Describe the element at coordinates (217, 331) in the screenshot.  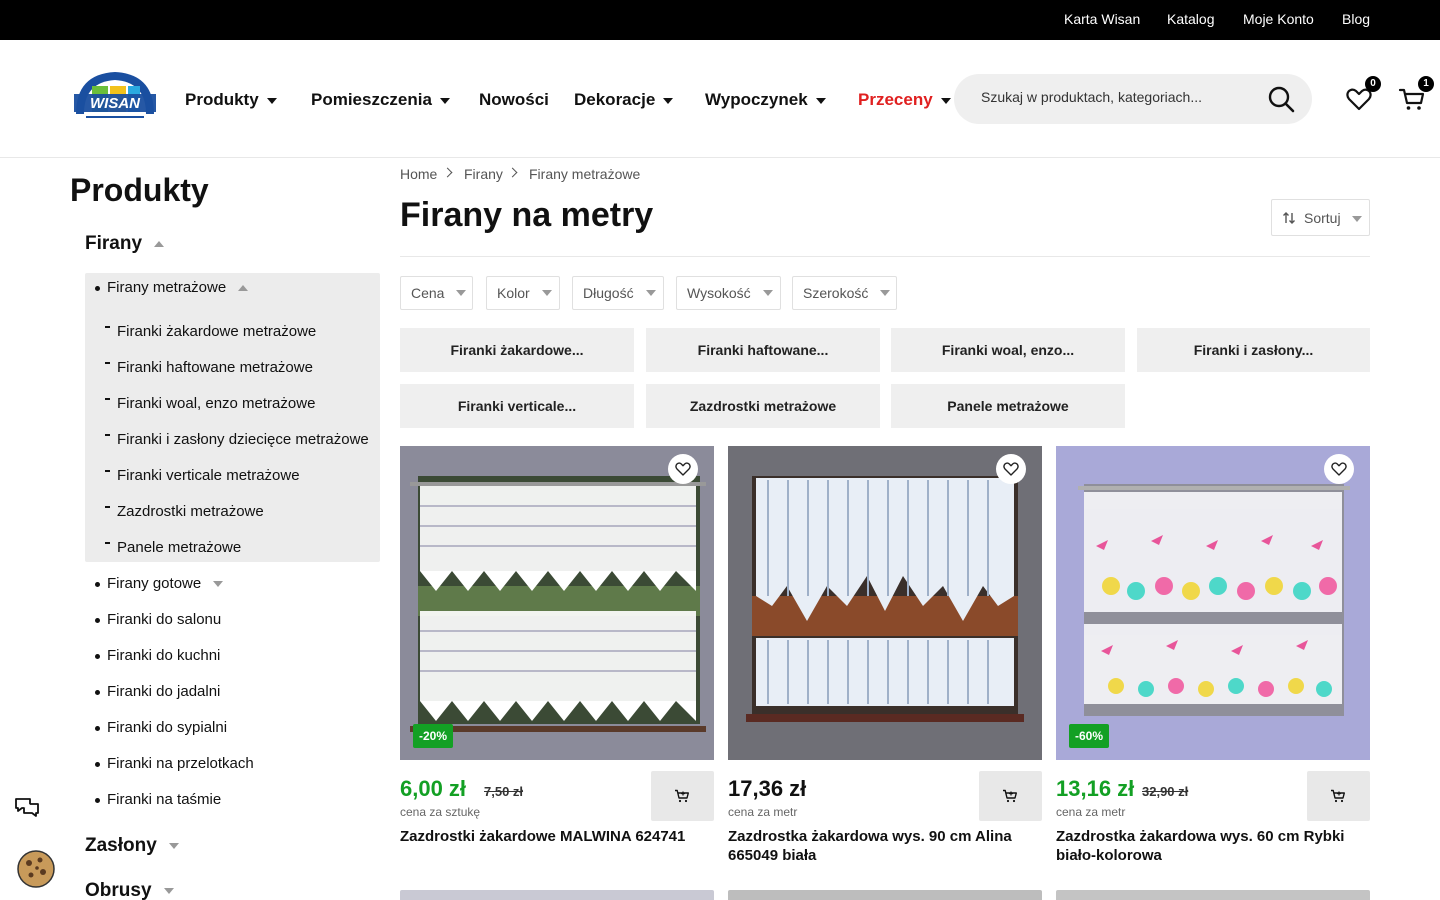
I see `sidebar-subitem-label: Firanki żakardowe metrażowe` at that location.